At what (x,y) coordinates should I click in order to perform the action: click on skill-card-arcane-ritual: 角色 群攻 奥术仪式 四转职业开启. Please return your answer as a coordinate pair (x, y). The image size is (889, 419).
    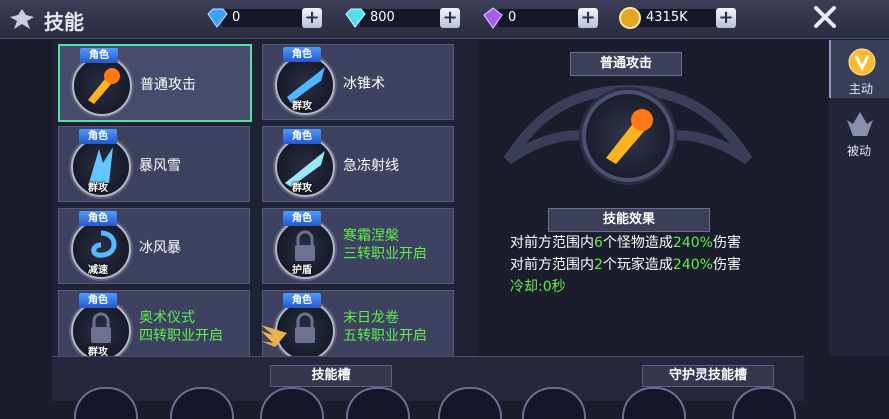
    Looking at the image, I should click on (154, 328).